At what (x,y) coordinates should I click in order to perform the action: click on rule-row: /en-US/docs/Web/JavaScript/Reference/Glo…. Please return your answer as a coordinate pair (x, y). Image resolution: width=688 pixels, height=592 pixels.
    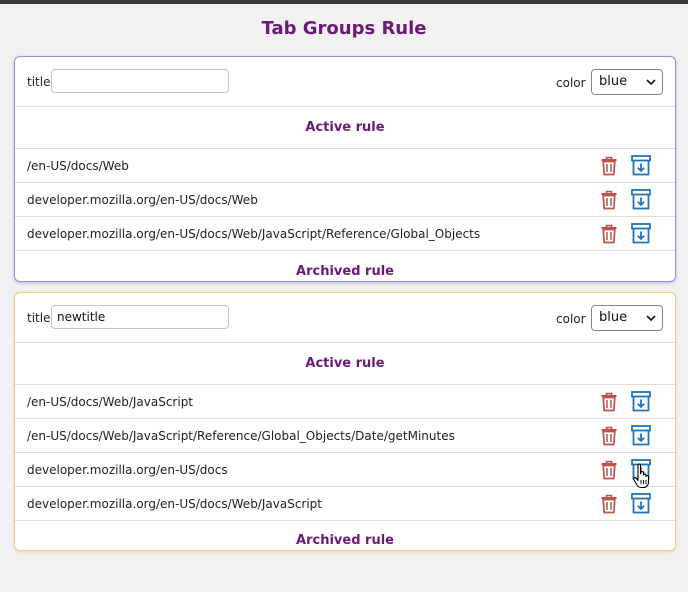
    Looking at the image, I should click on (345, 436).